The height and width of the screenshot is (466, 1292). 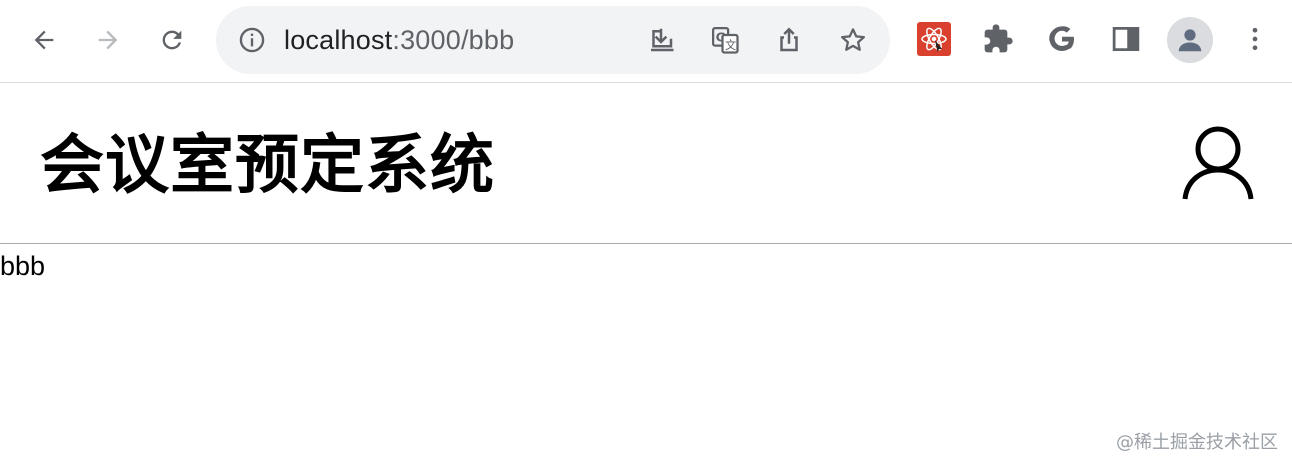 I want to click on person-icon, so click(x=1190, y=40).